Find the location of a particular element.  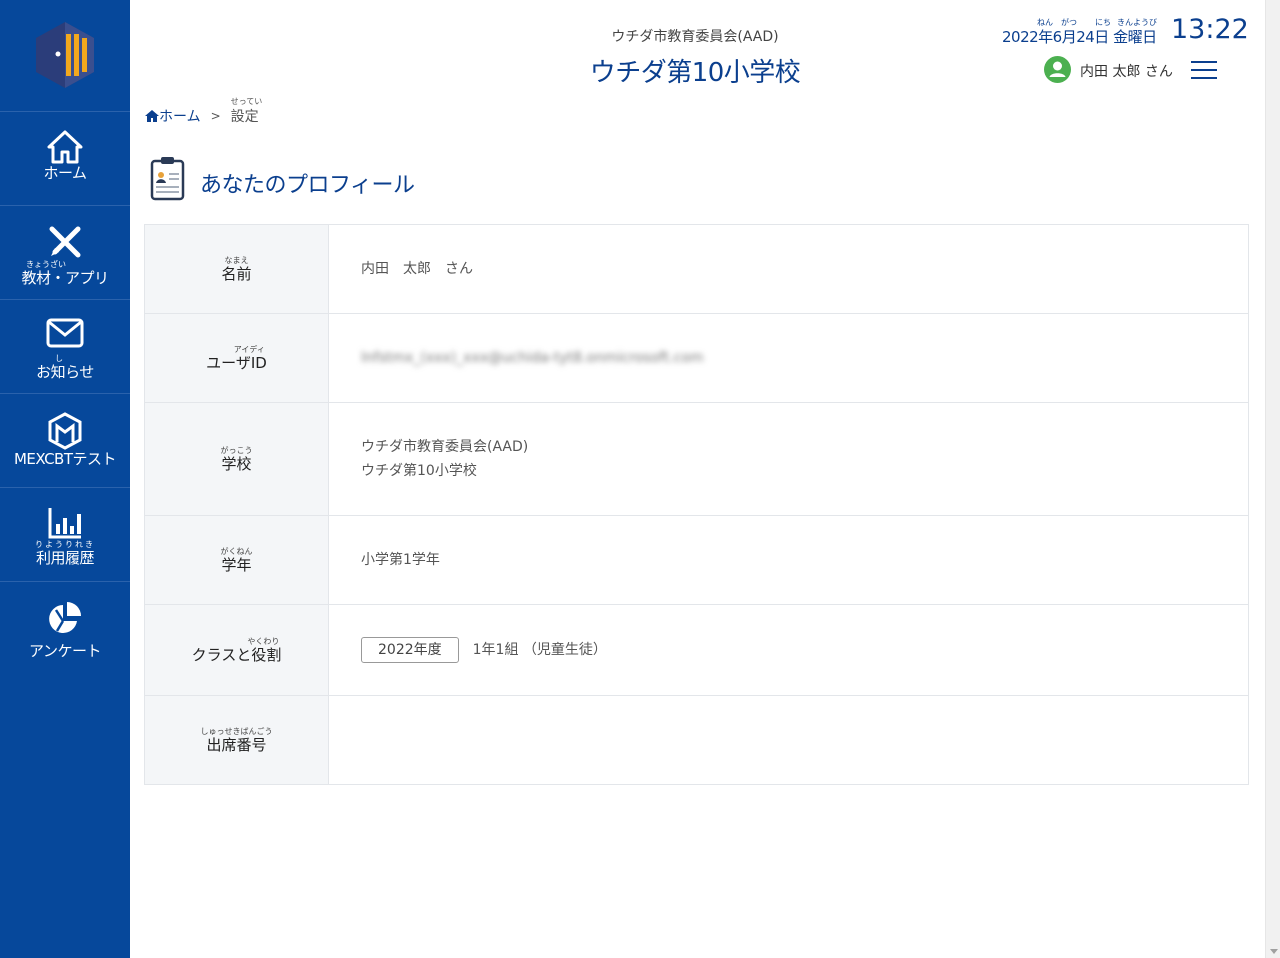

menu-button is located at coordinates (1204, 70).